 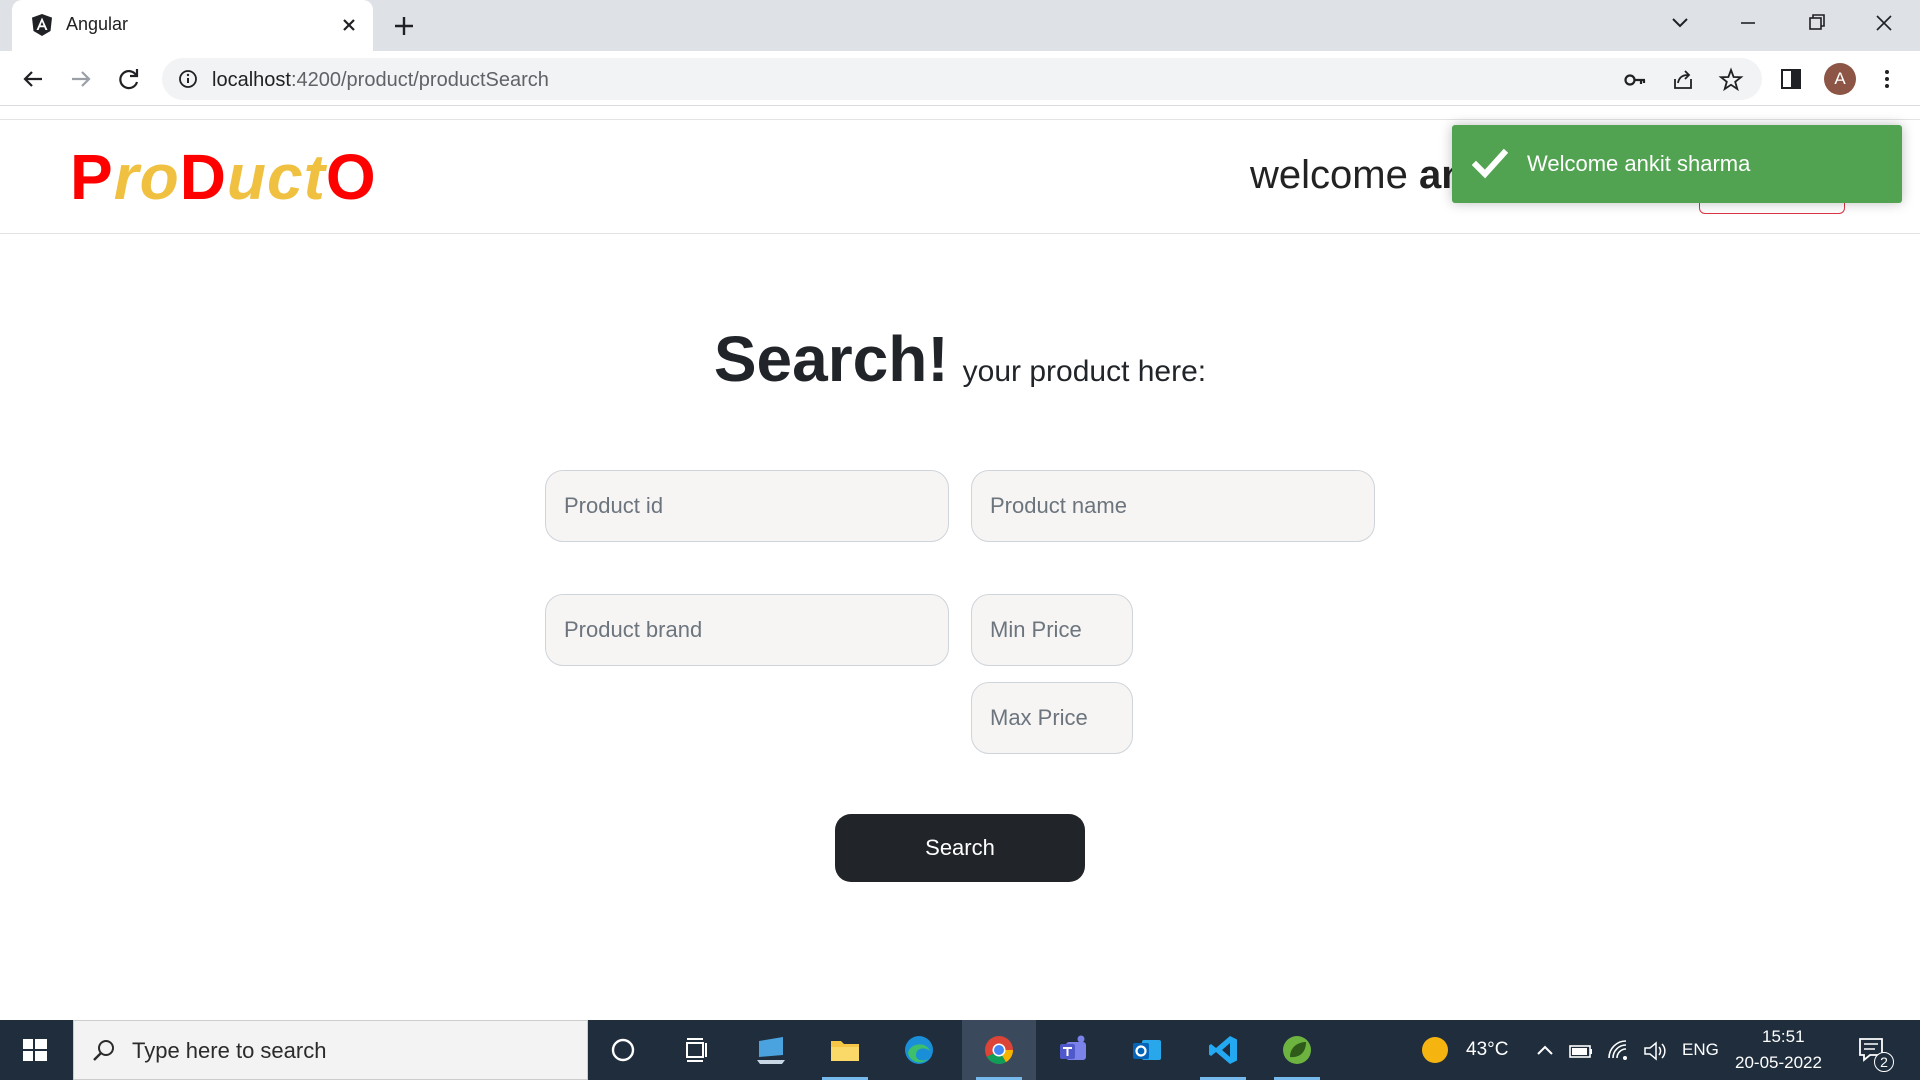 What do you see at coordinates (349, 25) in the screenshot?
I see `close-tab-icon` at bounding box center [349, 25].